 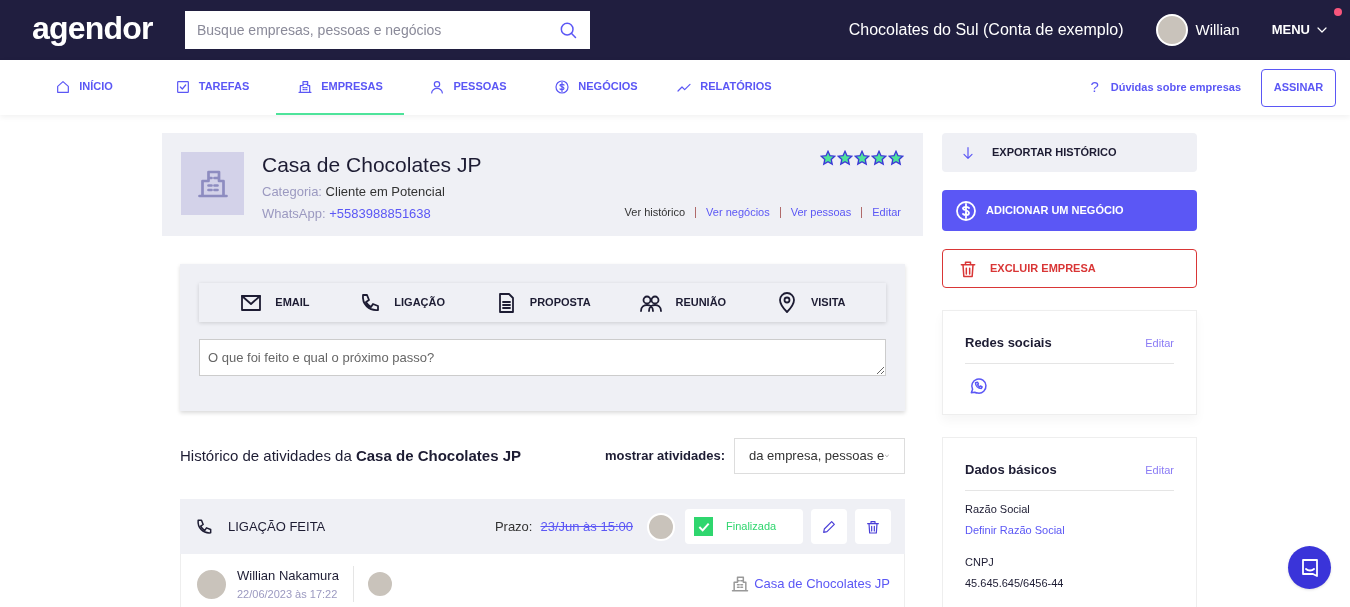 I want to click on user-name: Willian, so click(x=1217, y=30).